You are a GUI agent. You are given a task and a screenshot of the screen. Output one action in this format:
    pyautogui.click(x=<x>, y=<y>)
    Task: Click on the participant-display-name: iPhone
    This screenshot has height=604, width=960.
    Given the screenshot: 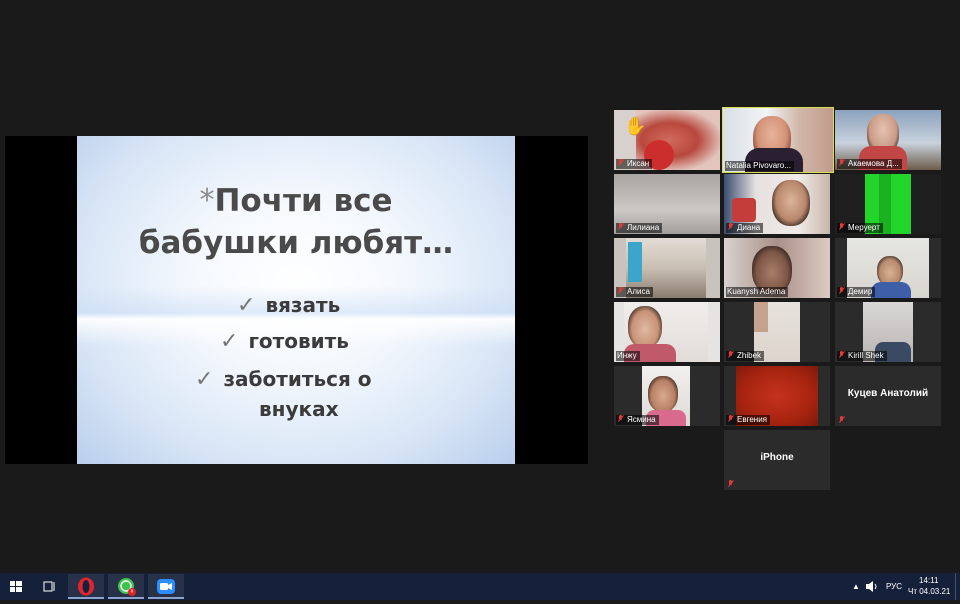 What is the action you would take?
    pyautogui.click(x=777, y=457)
    